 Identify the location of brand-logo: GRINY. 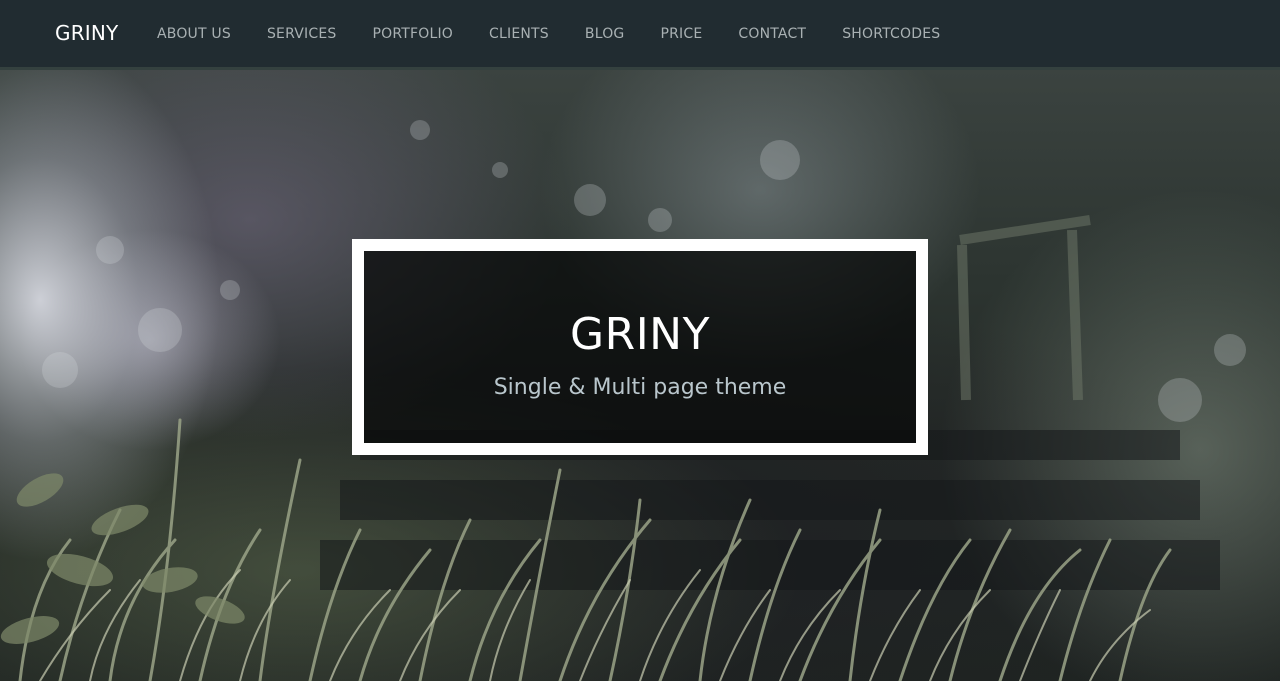
(86, 33).